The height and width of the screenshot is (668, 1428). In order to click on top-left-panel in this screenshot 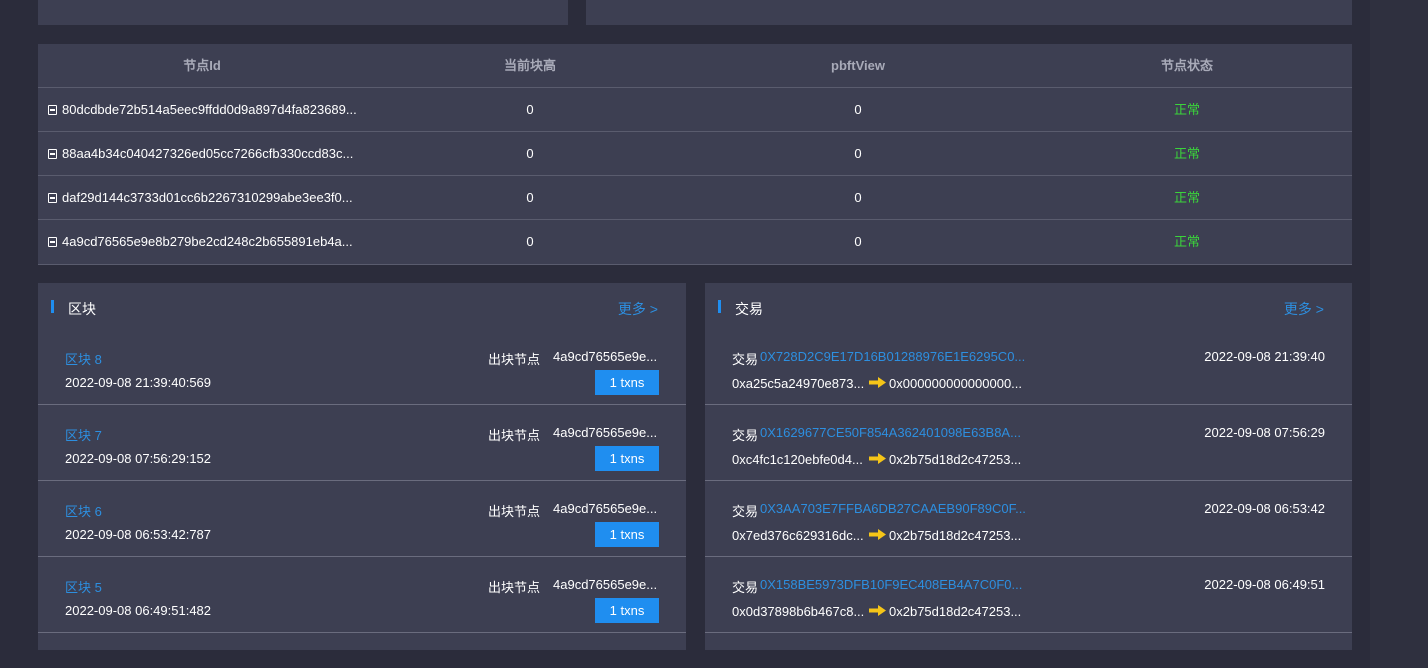, I will do `click(303, 12)`.